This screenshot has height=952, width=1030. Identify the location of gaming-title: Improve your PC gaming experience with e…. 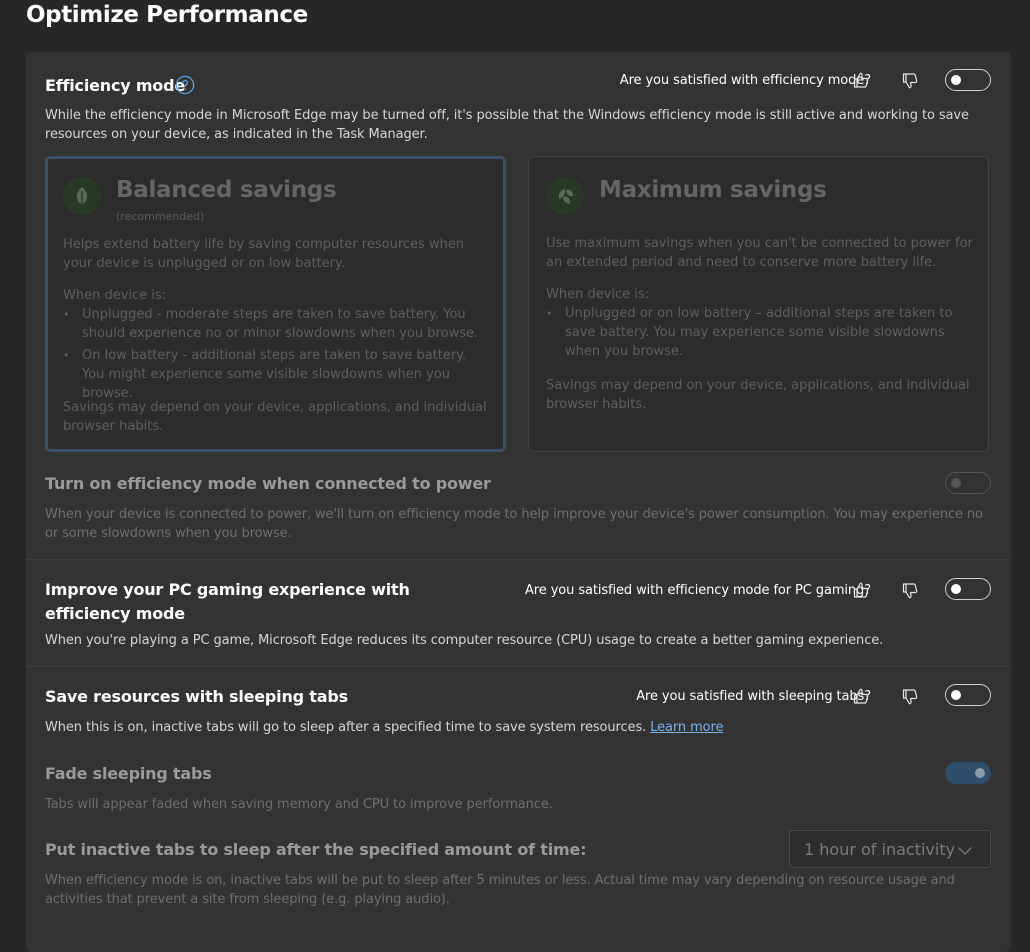
(227, 601).